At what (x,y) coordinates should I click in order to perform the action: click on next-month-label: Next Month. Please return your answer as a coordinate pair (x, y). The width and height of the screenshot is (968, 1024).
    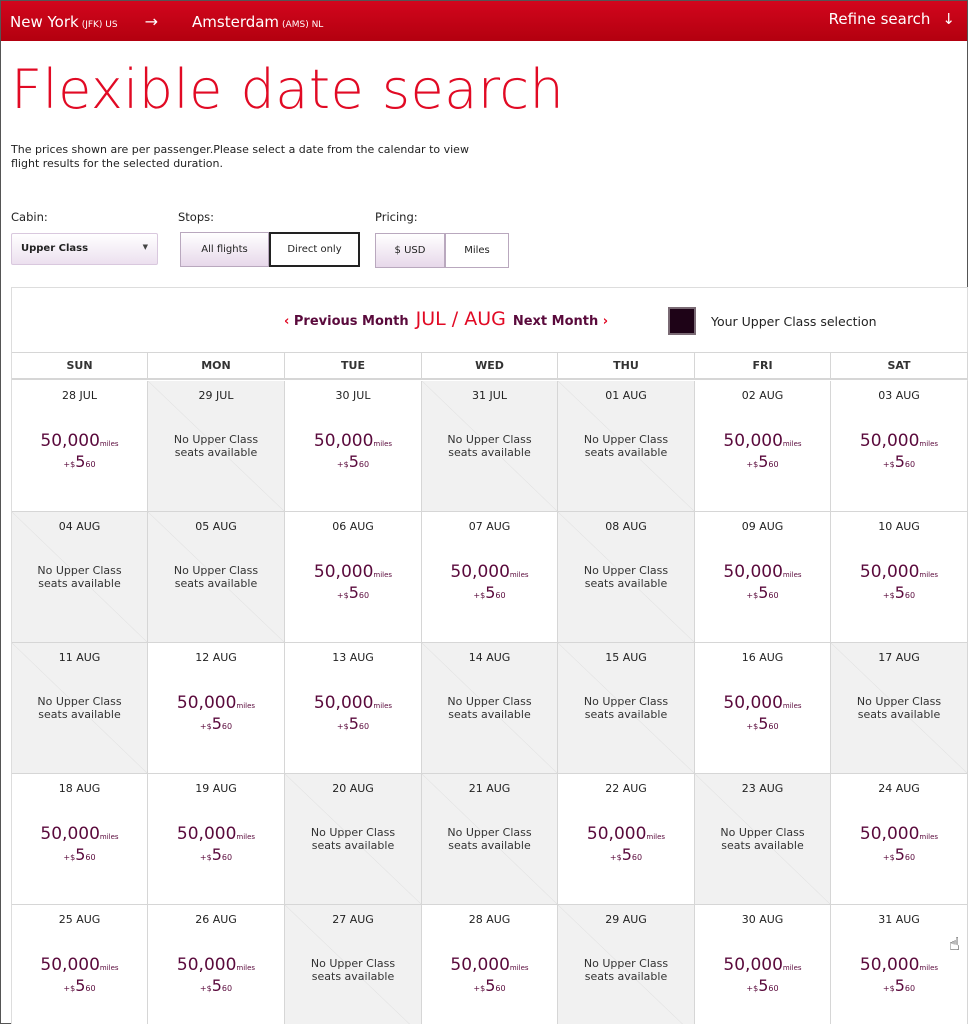
    Looking at the image, I should click on (555, 321).